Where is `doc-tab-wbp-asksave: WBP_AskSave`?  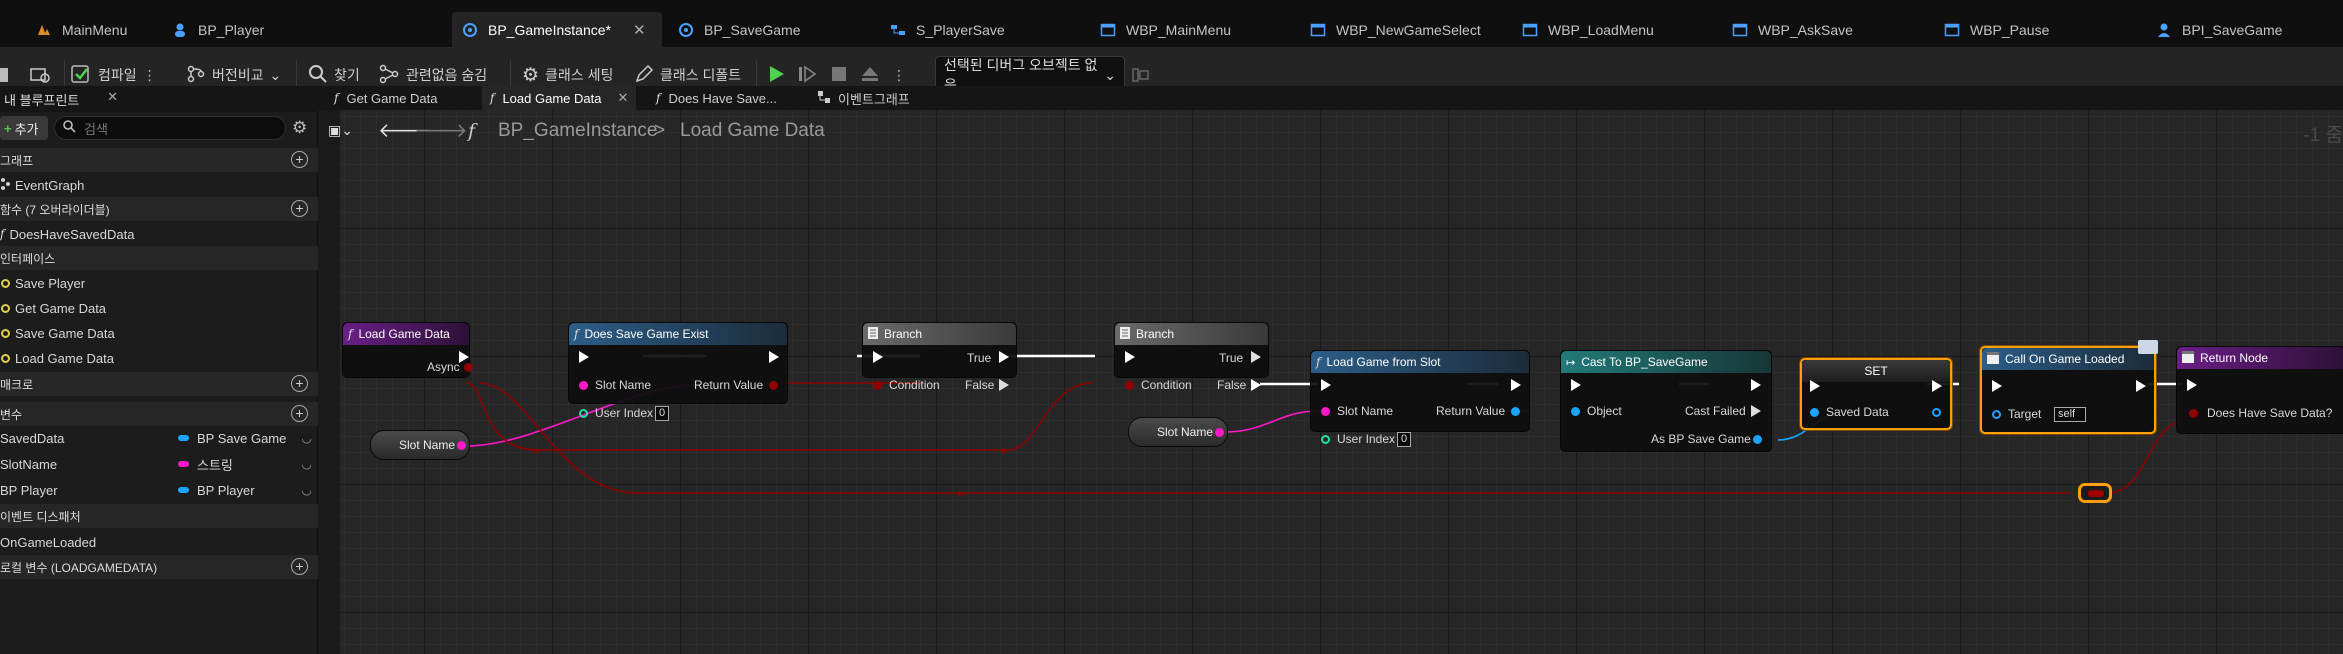
doc-tab-wbp-asksave: WBP_AskSave is located at coordinates (1792, 30).